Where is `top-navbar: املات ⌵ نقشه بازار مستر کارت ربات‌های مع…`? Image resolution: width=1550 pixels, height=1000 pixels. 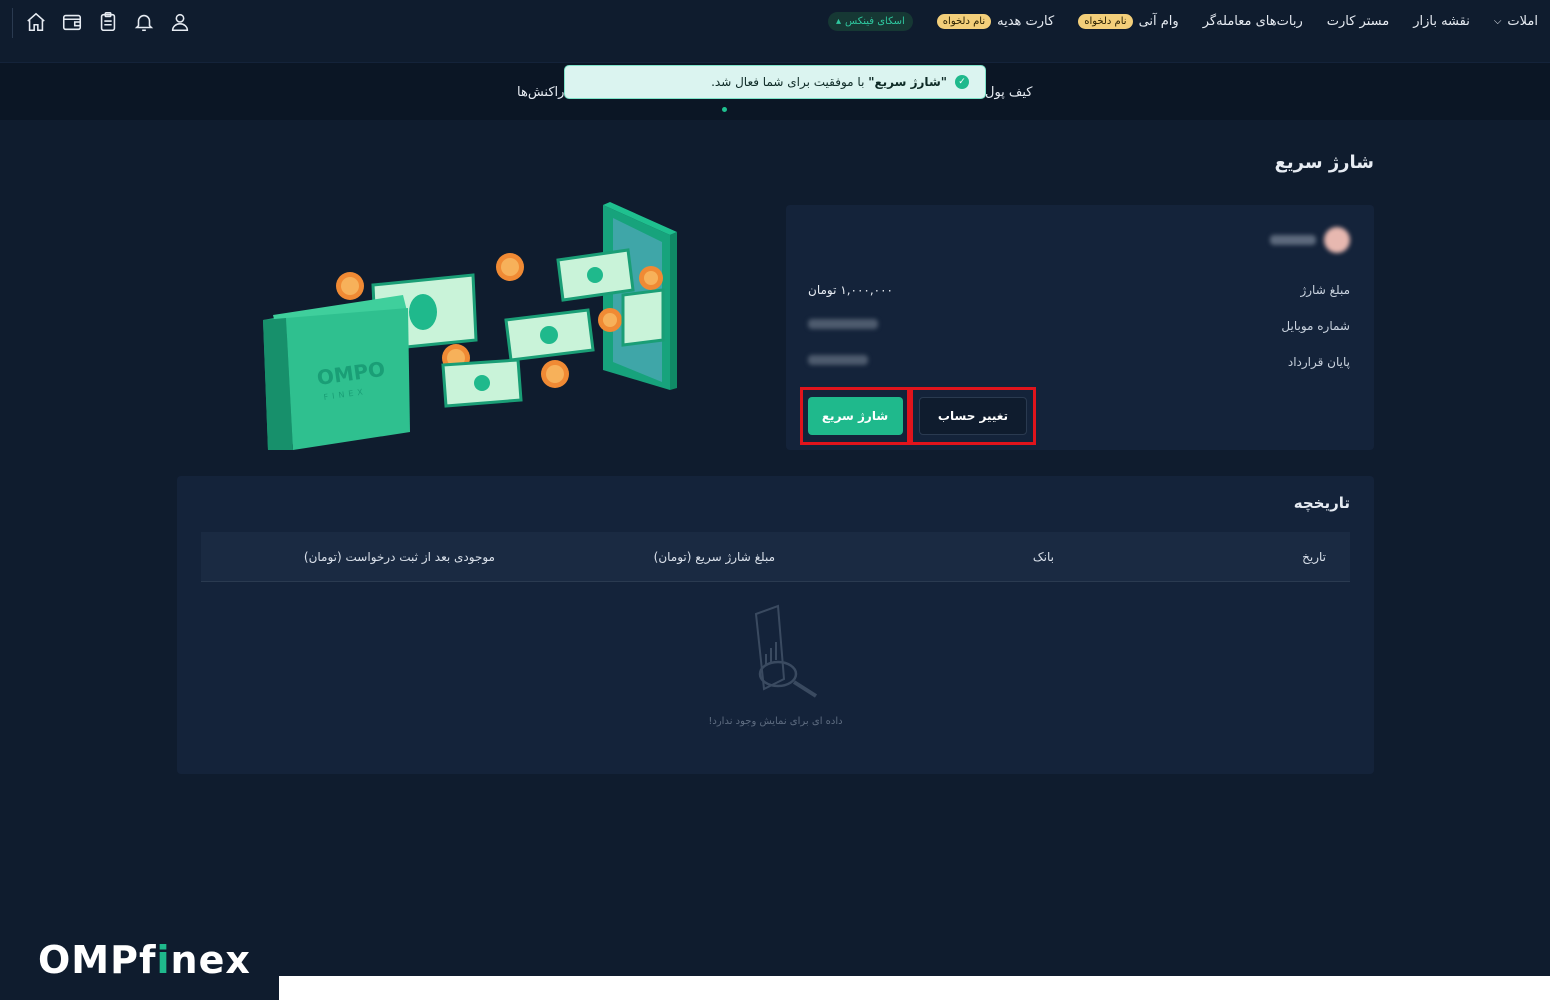 top-navbar: املات ⌵ نقشه بازار مستر کارت ربات‌های مع… is located at coordinates (775, 31).